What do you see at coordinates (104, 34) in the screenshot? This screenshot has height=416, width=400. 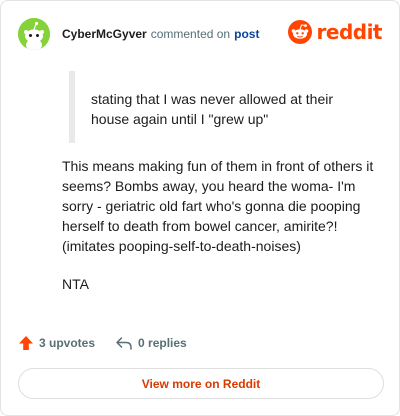 I see `username: CyberMcGyver` at bounding box center [104, 34].